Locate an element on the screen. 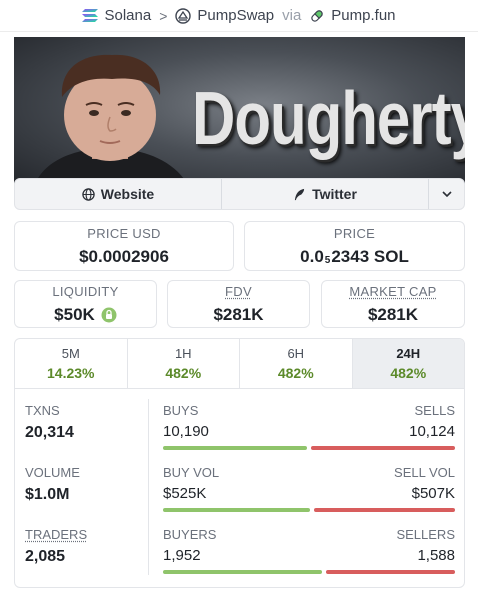 The height and width of the screenshot is (601, 478). twitter-button: Twitter is located at coordinates (324, 194).